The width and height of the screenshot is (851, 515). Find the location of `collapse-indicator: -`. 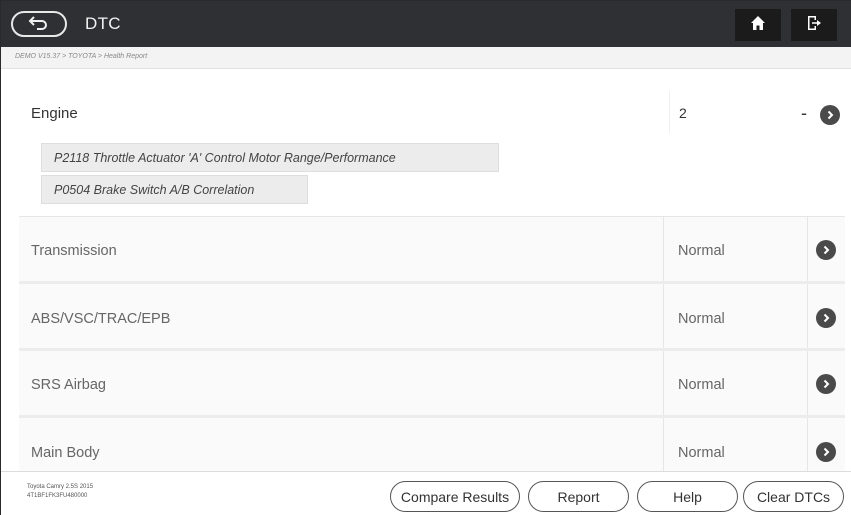

collapse-indicator: - is located at coordinates (804, 113).